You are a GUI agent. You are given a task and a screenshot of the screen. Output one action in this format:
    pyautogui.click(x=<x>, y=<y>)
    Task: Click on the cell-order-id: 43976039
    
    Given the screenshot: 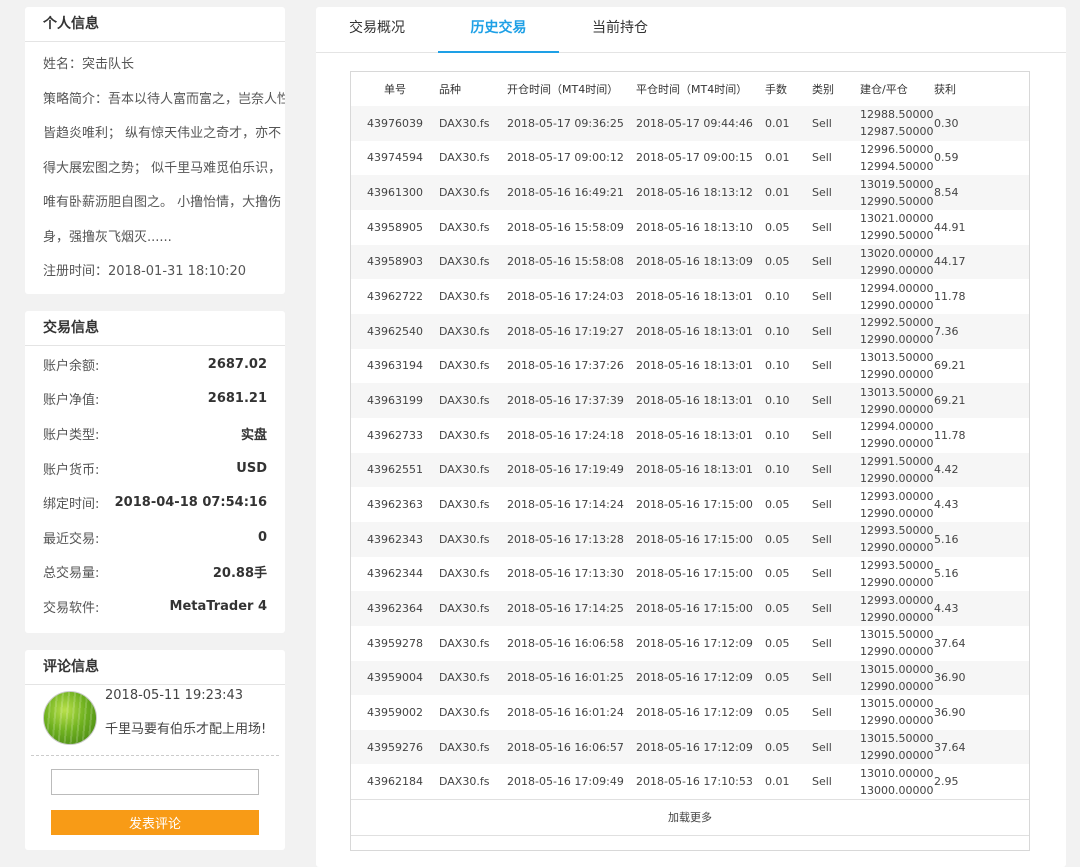 What is the action you would take?
    pyautogui.click(x=395, y=123)
    